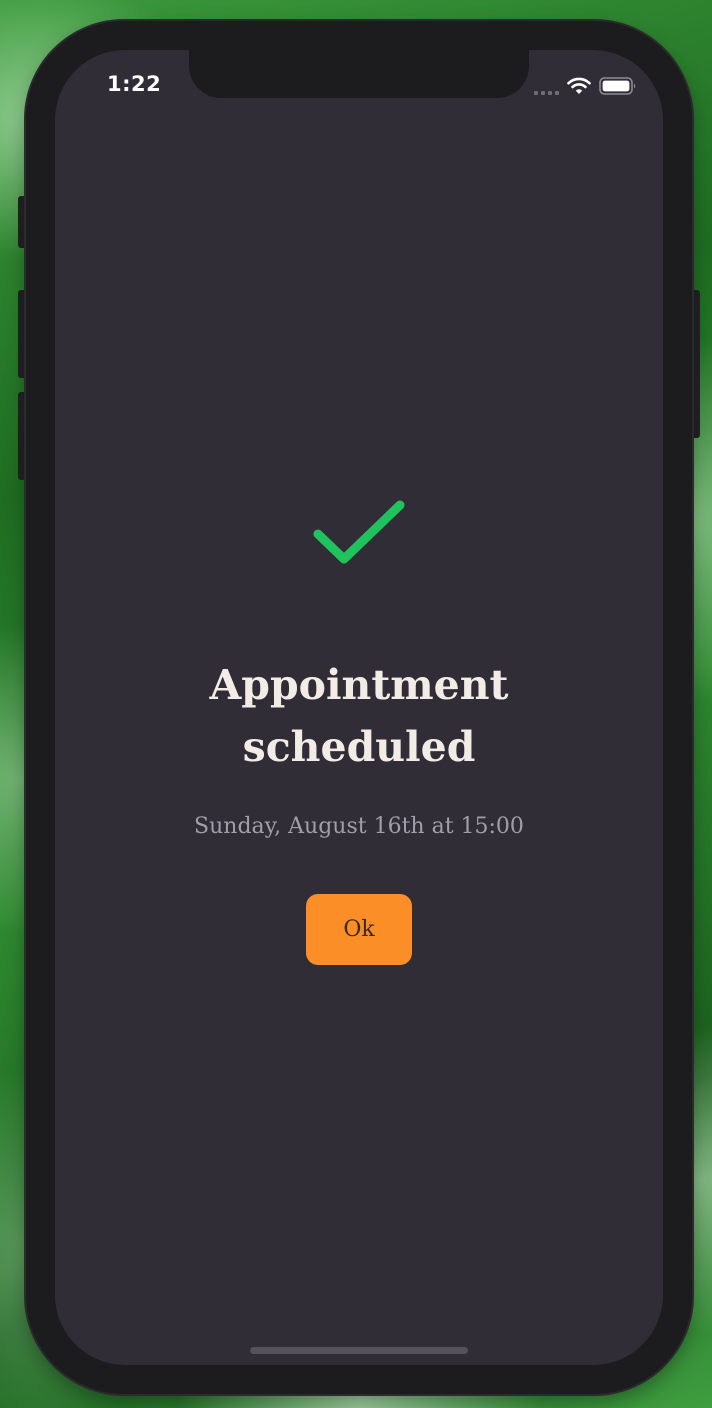  What do you see at coordinates (618, 88) in the screenshot?
I see `battery-icon` at bounding box center [618, 88].